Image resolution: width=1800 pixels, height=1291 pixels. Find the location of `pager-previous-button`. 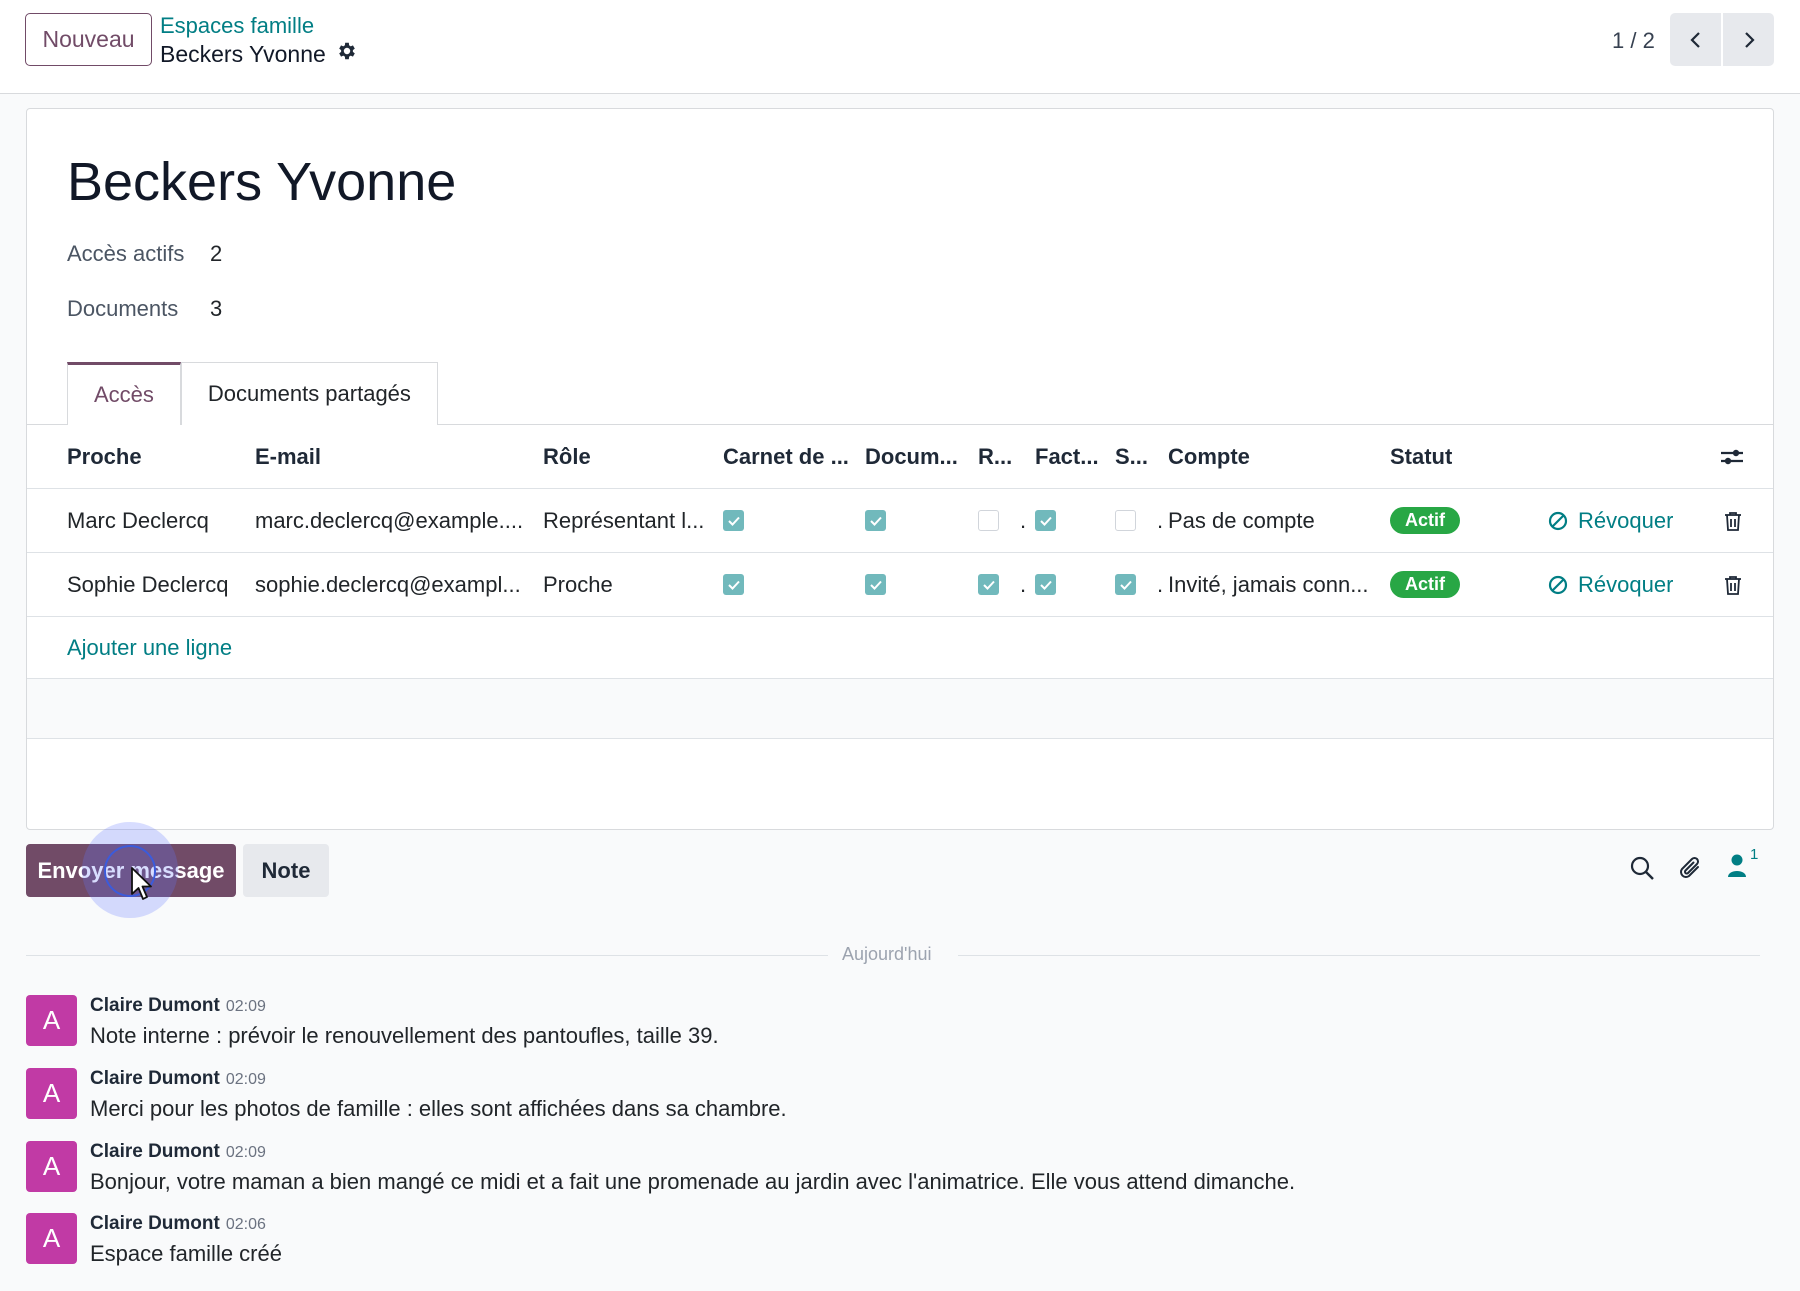

pager-previous-button is located at coordinates (1695, 39).